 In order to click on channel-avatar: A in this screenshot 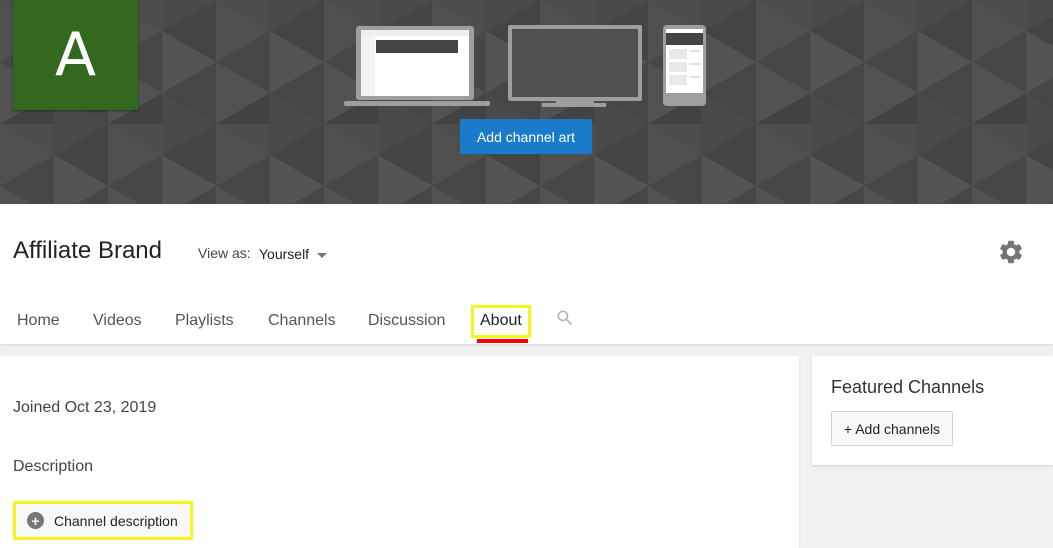, I will do `click(75, 55)`.